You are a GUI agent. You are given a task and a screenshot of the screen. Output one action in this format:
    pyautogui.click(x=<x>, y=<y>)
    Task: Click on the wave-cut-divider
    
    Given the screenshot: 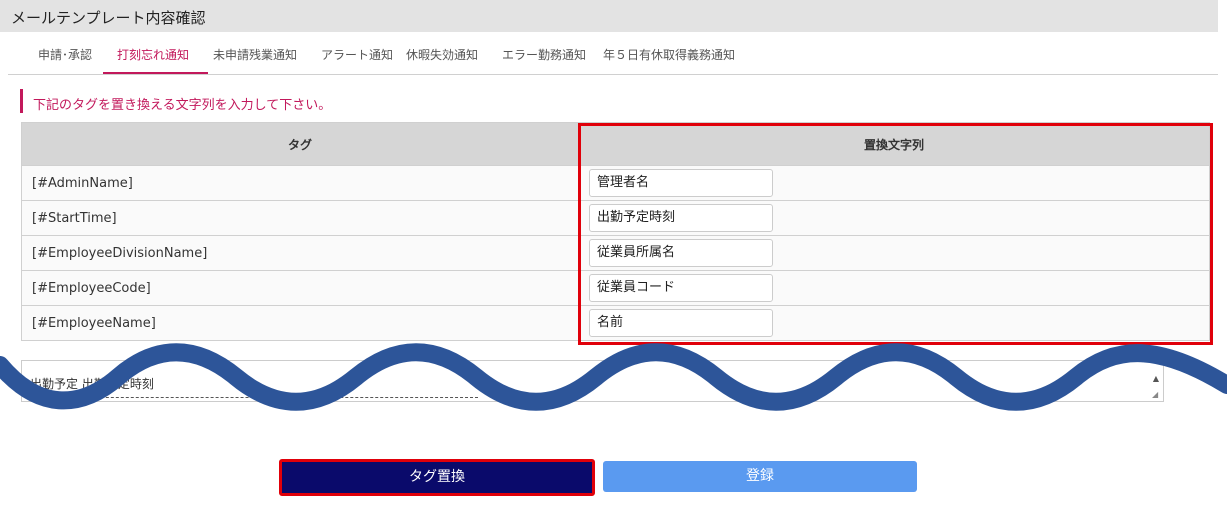 What is the action you would take?
    pyautogui.click(x=613, y=377)
    